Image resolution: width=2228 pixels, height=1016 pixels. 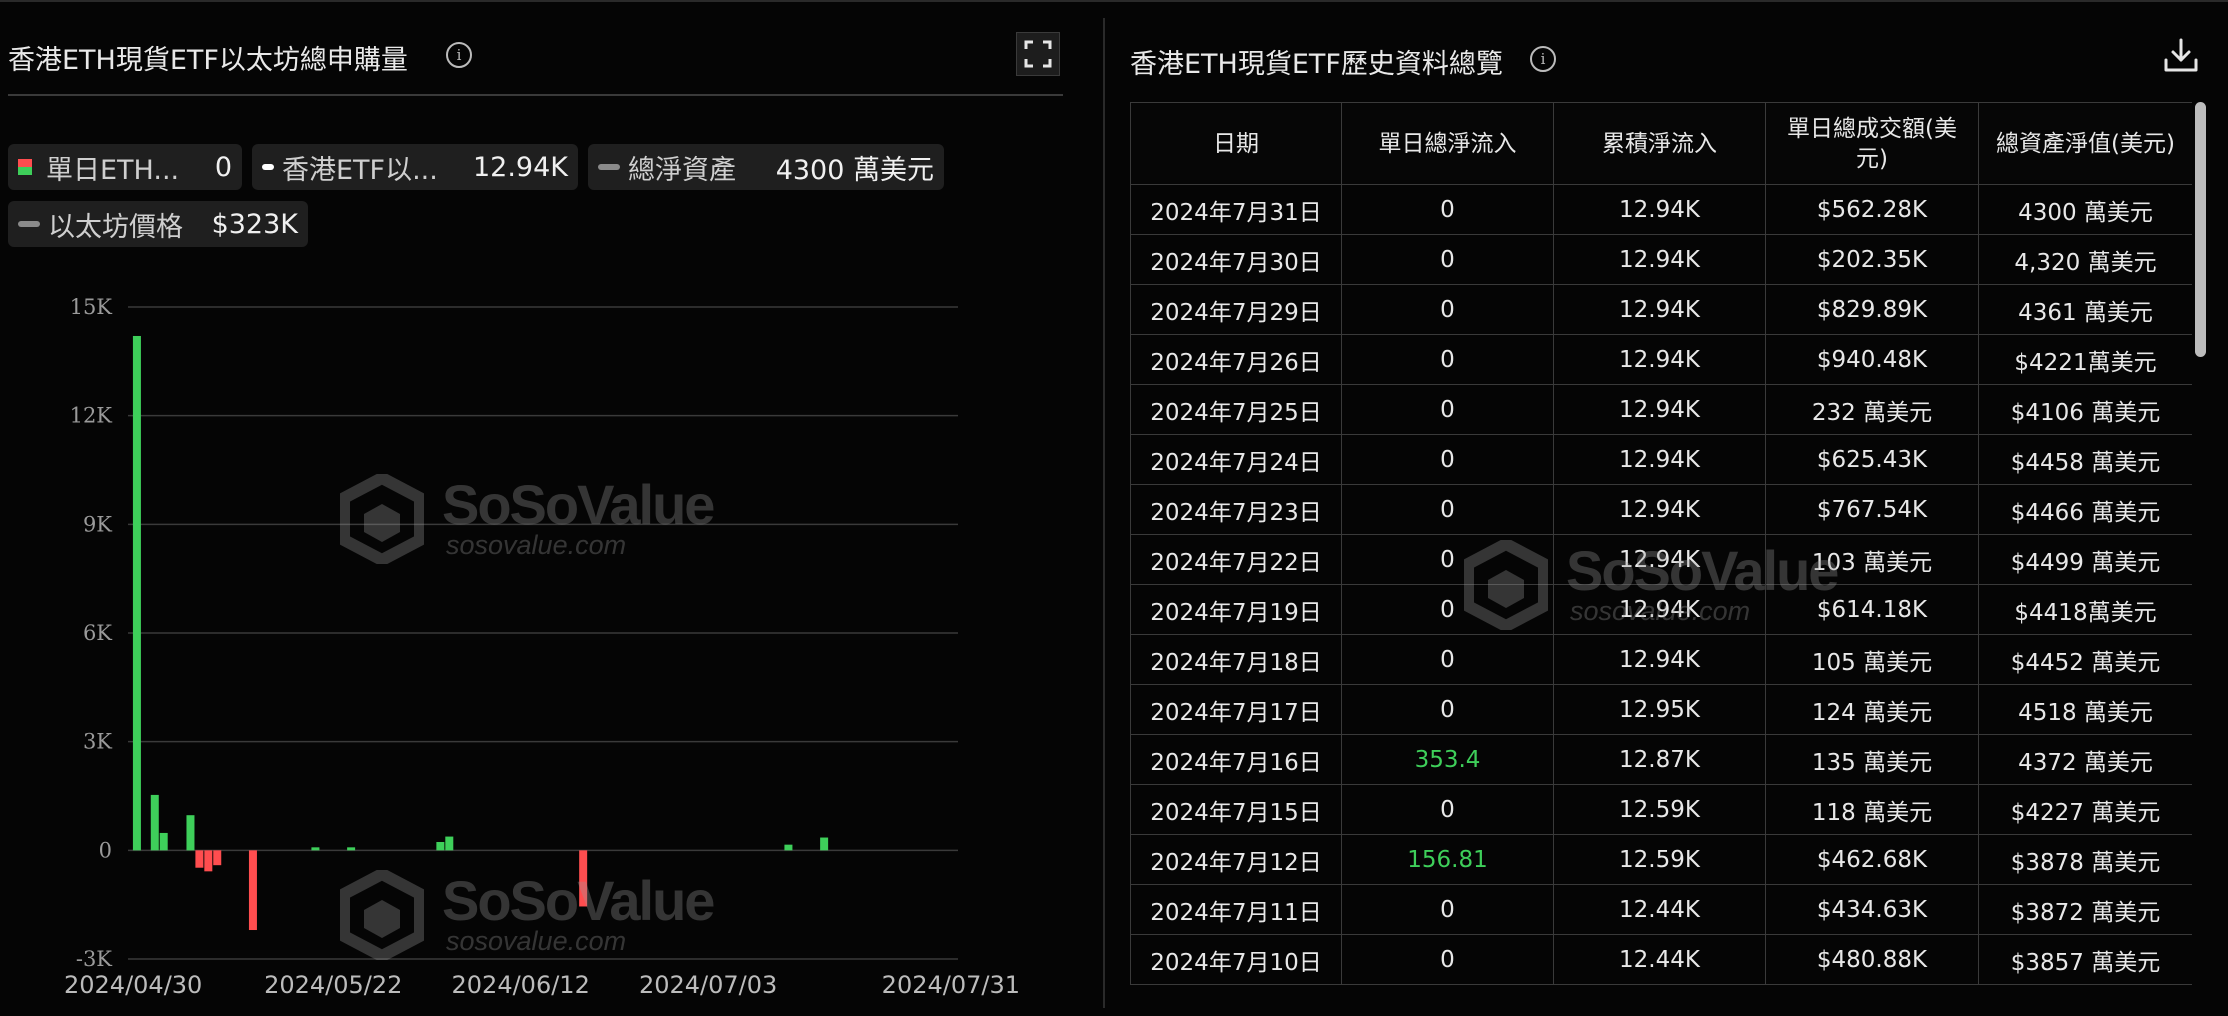 I want to click on legend-value: 4300 萬美元, so click(x=854, y=170).